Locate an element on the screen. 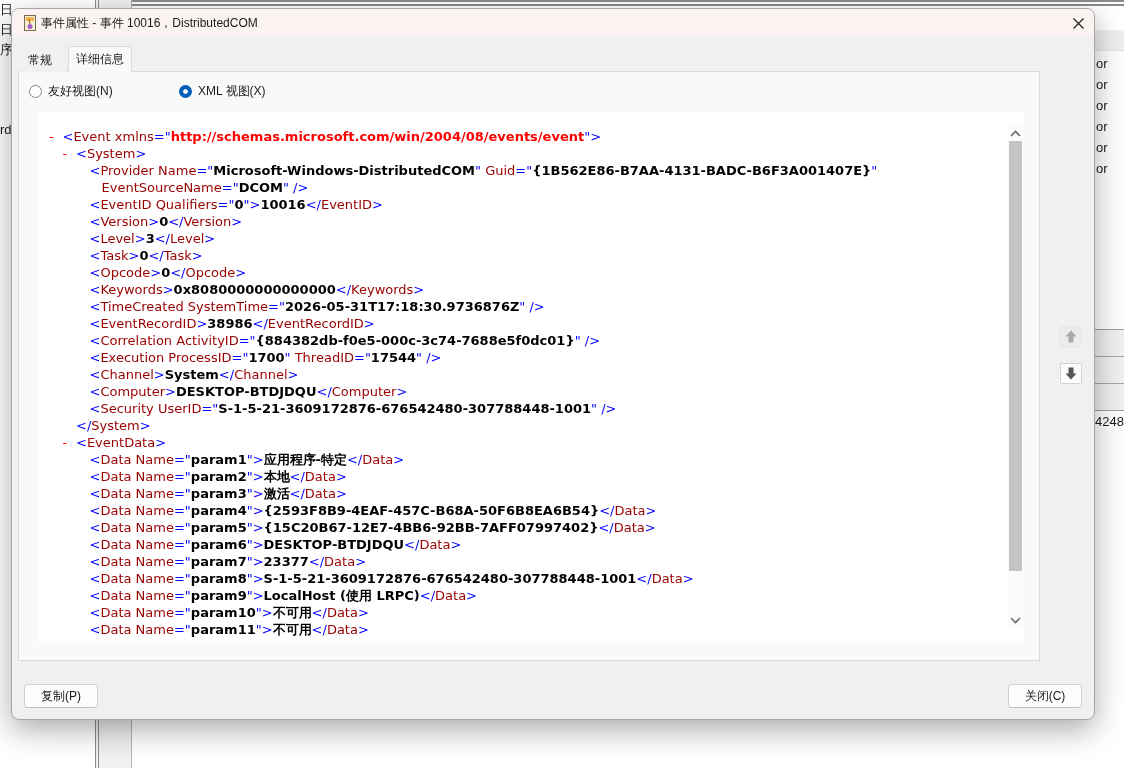 This screenshot has height=768, width=1124. background-text: rd is located at coordinates (6, 130).